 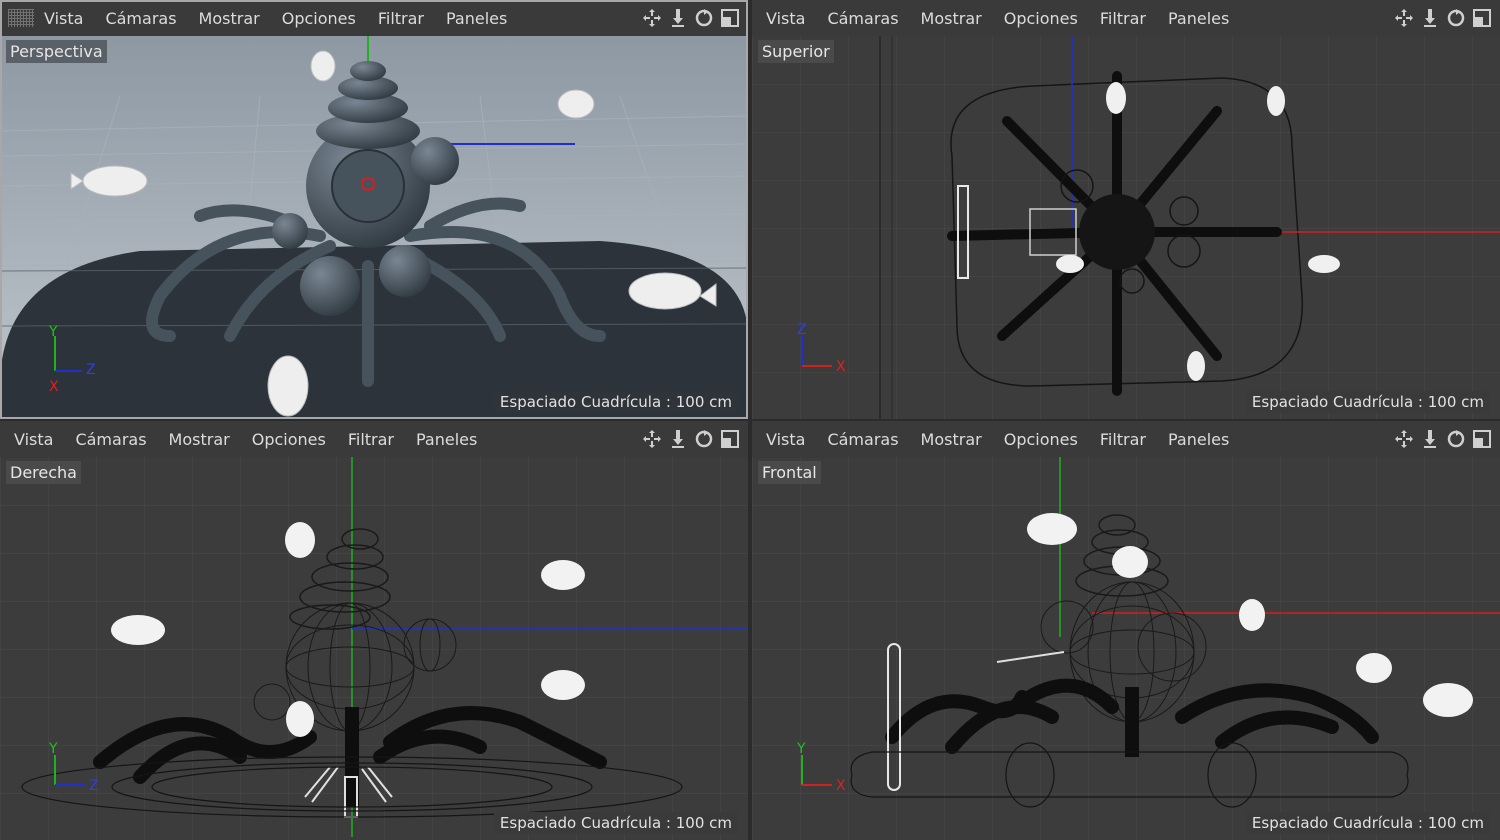 What do you see at coordinates (796, 51) in the screenshot?
I see `camera-label: Superior` at bounding box center [796, 51].